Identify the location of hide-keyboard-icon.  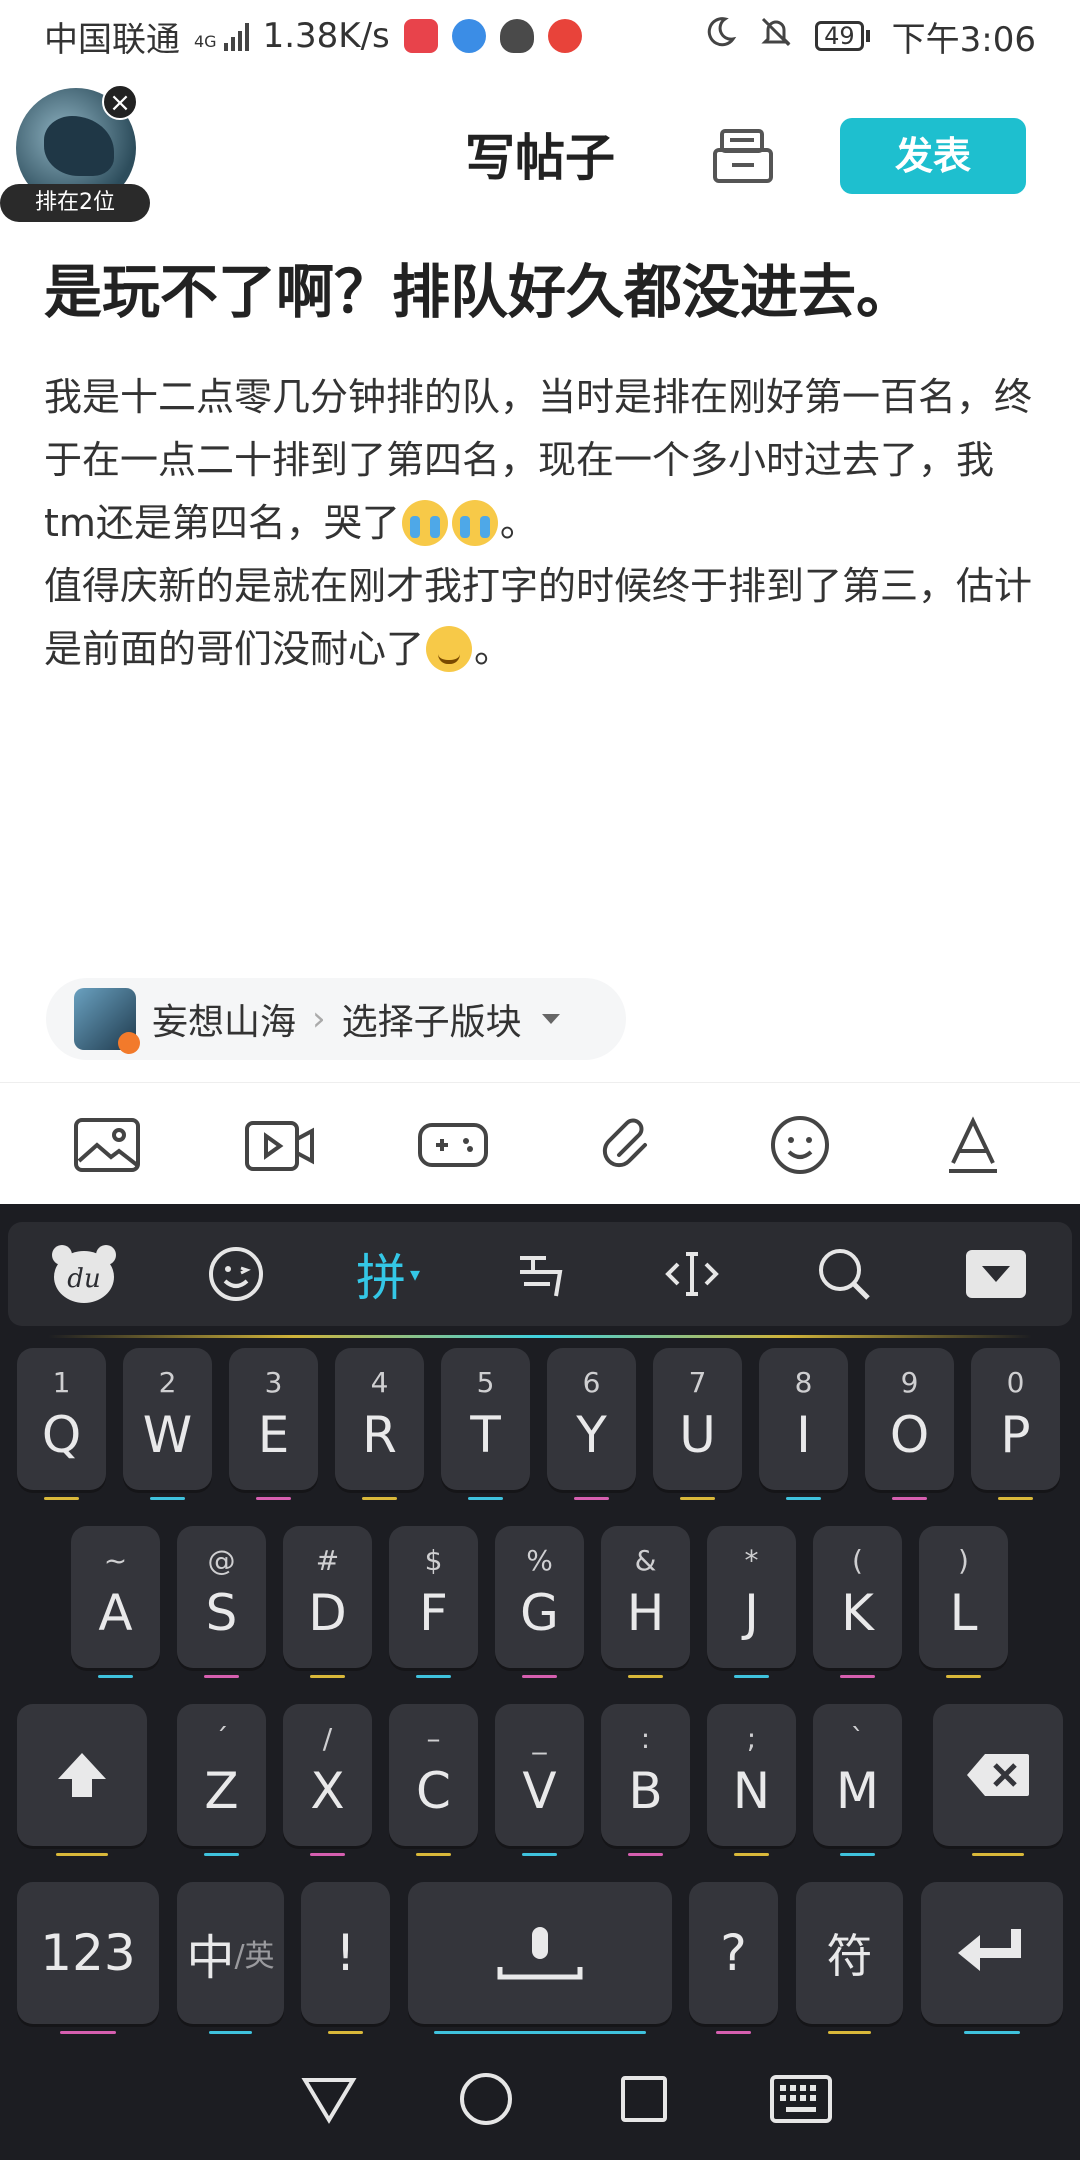
(996, 1274).